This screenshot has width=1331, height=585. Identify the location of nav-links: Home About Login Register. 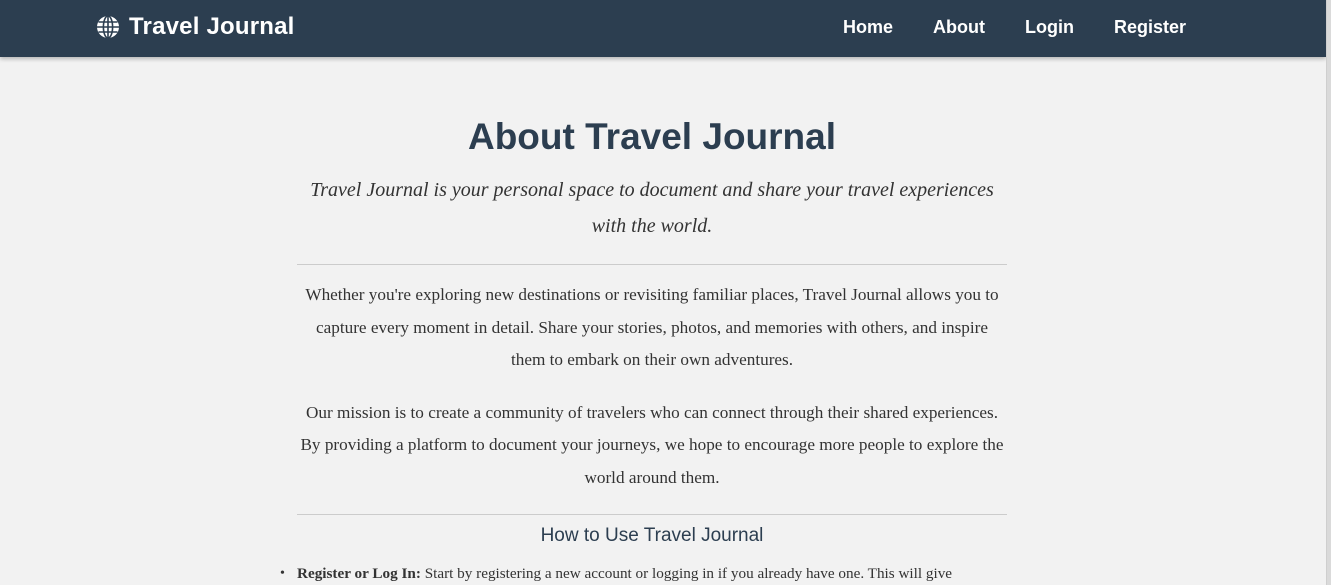
(1014, 27).